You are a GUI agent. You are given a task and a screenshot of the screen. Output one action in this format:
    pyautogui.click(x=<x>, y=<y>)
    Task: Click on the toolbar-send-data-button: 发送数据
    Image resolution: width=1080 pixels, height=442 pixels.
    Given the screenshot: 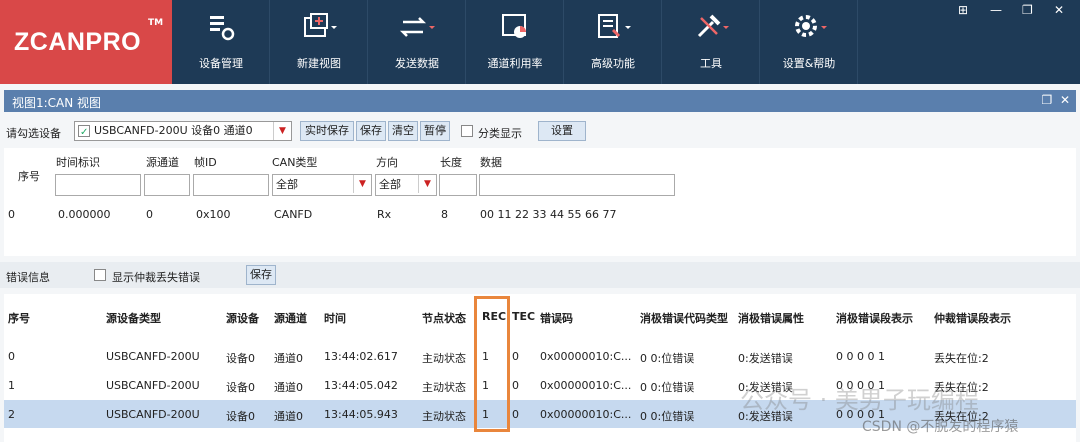 What is the action you would take?
    pyautogui.click(x=417, y=42)
    